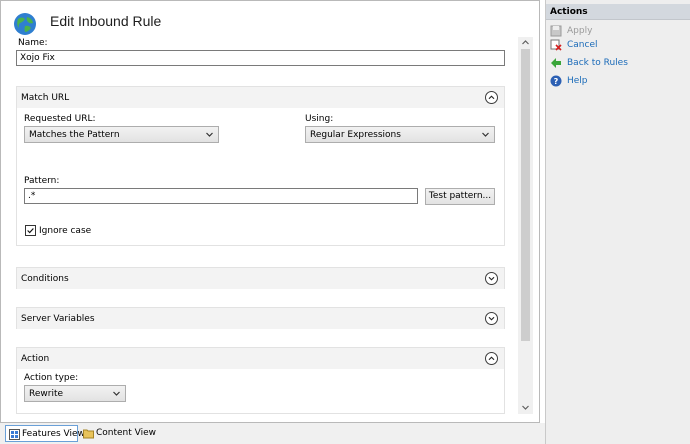 The image size is (690, 444). What do you see at coordinates (74, 135) in the screenshot?
I see `requested-url-value: Matches the Pattern` at bounding box center [74, 135].